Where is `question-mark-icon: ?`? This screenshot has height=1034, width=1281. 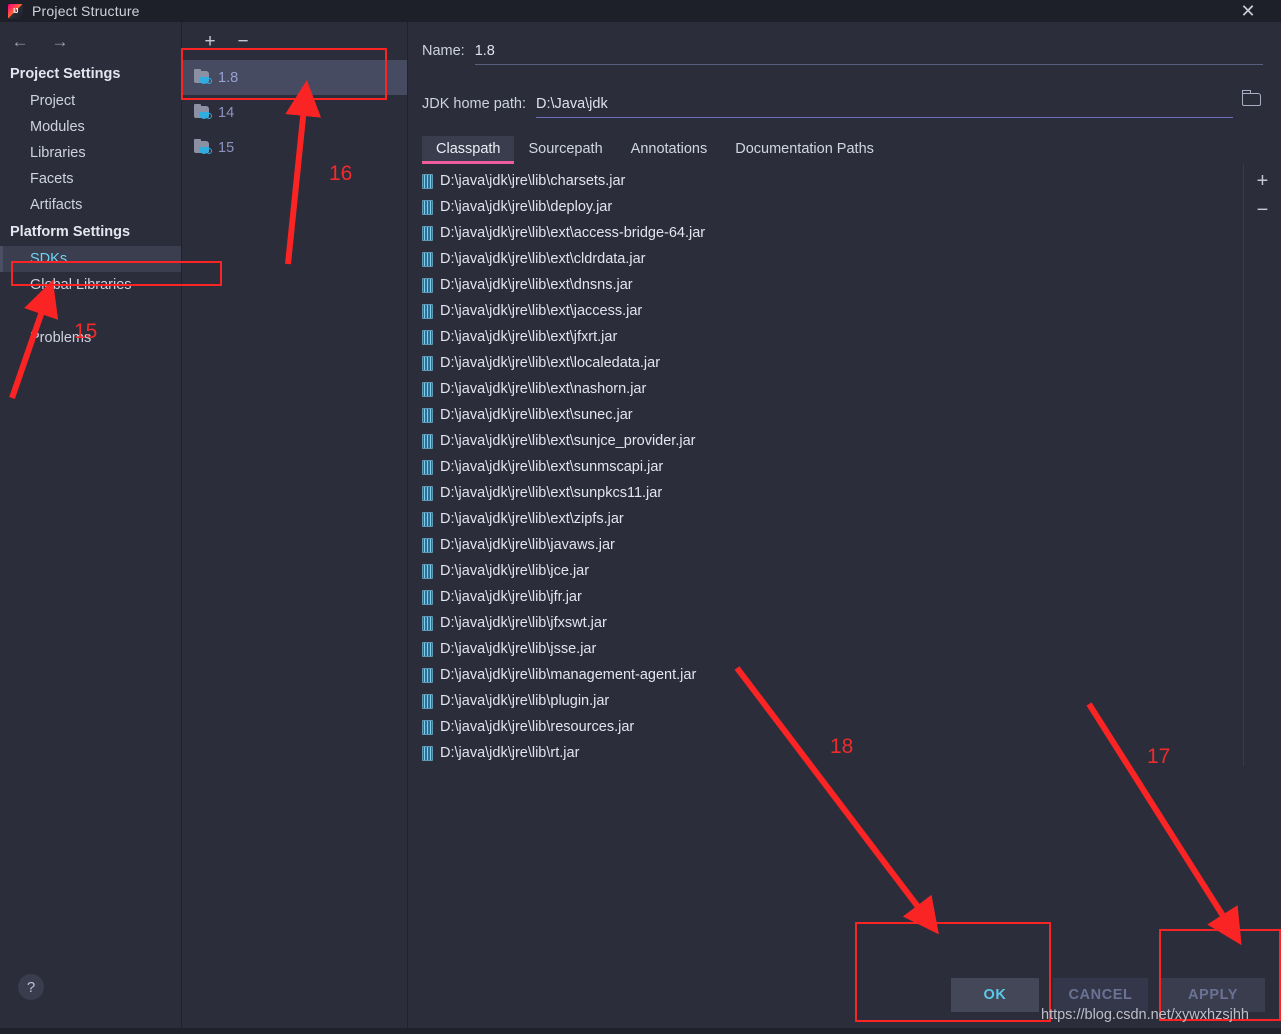
question-mark-icon: ? is located at coordinates (31, 987).